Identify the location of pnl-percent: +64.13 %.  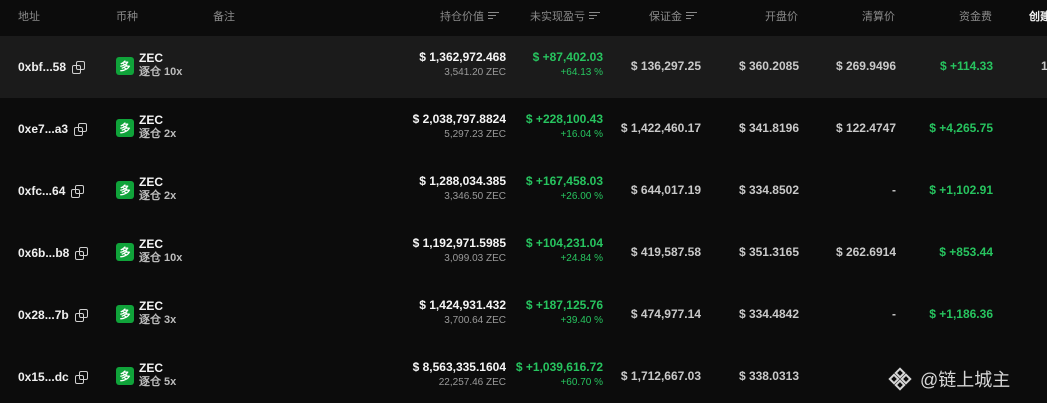
(581, 72).